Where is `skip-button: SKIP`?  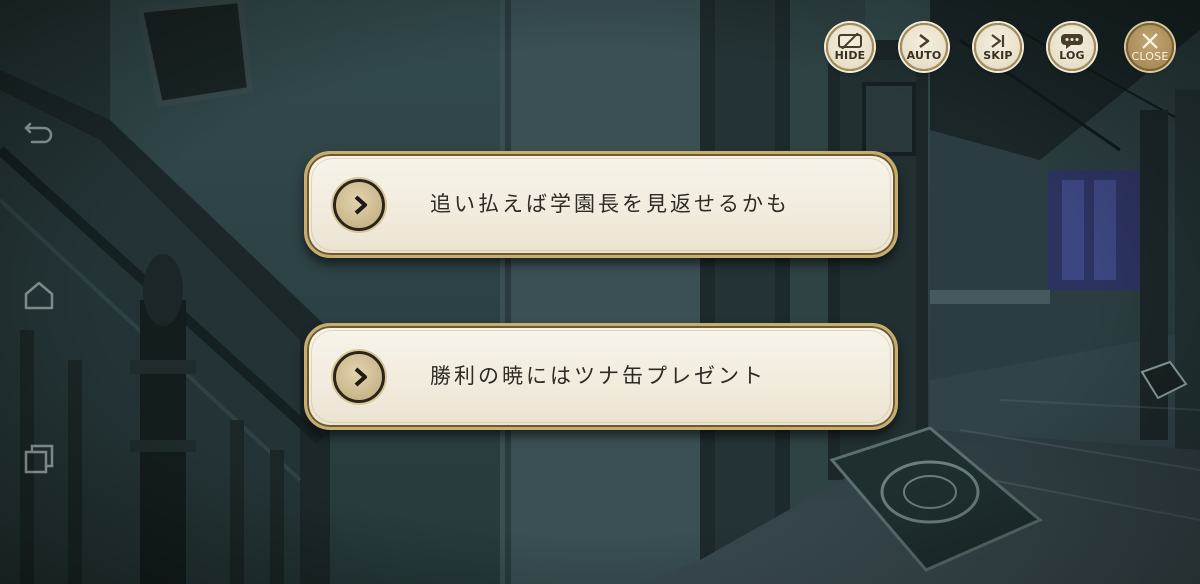
skip-button: SKIP is located at coordinates (998, 47).